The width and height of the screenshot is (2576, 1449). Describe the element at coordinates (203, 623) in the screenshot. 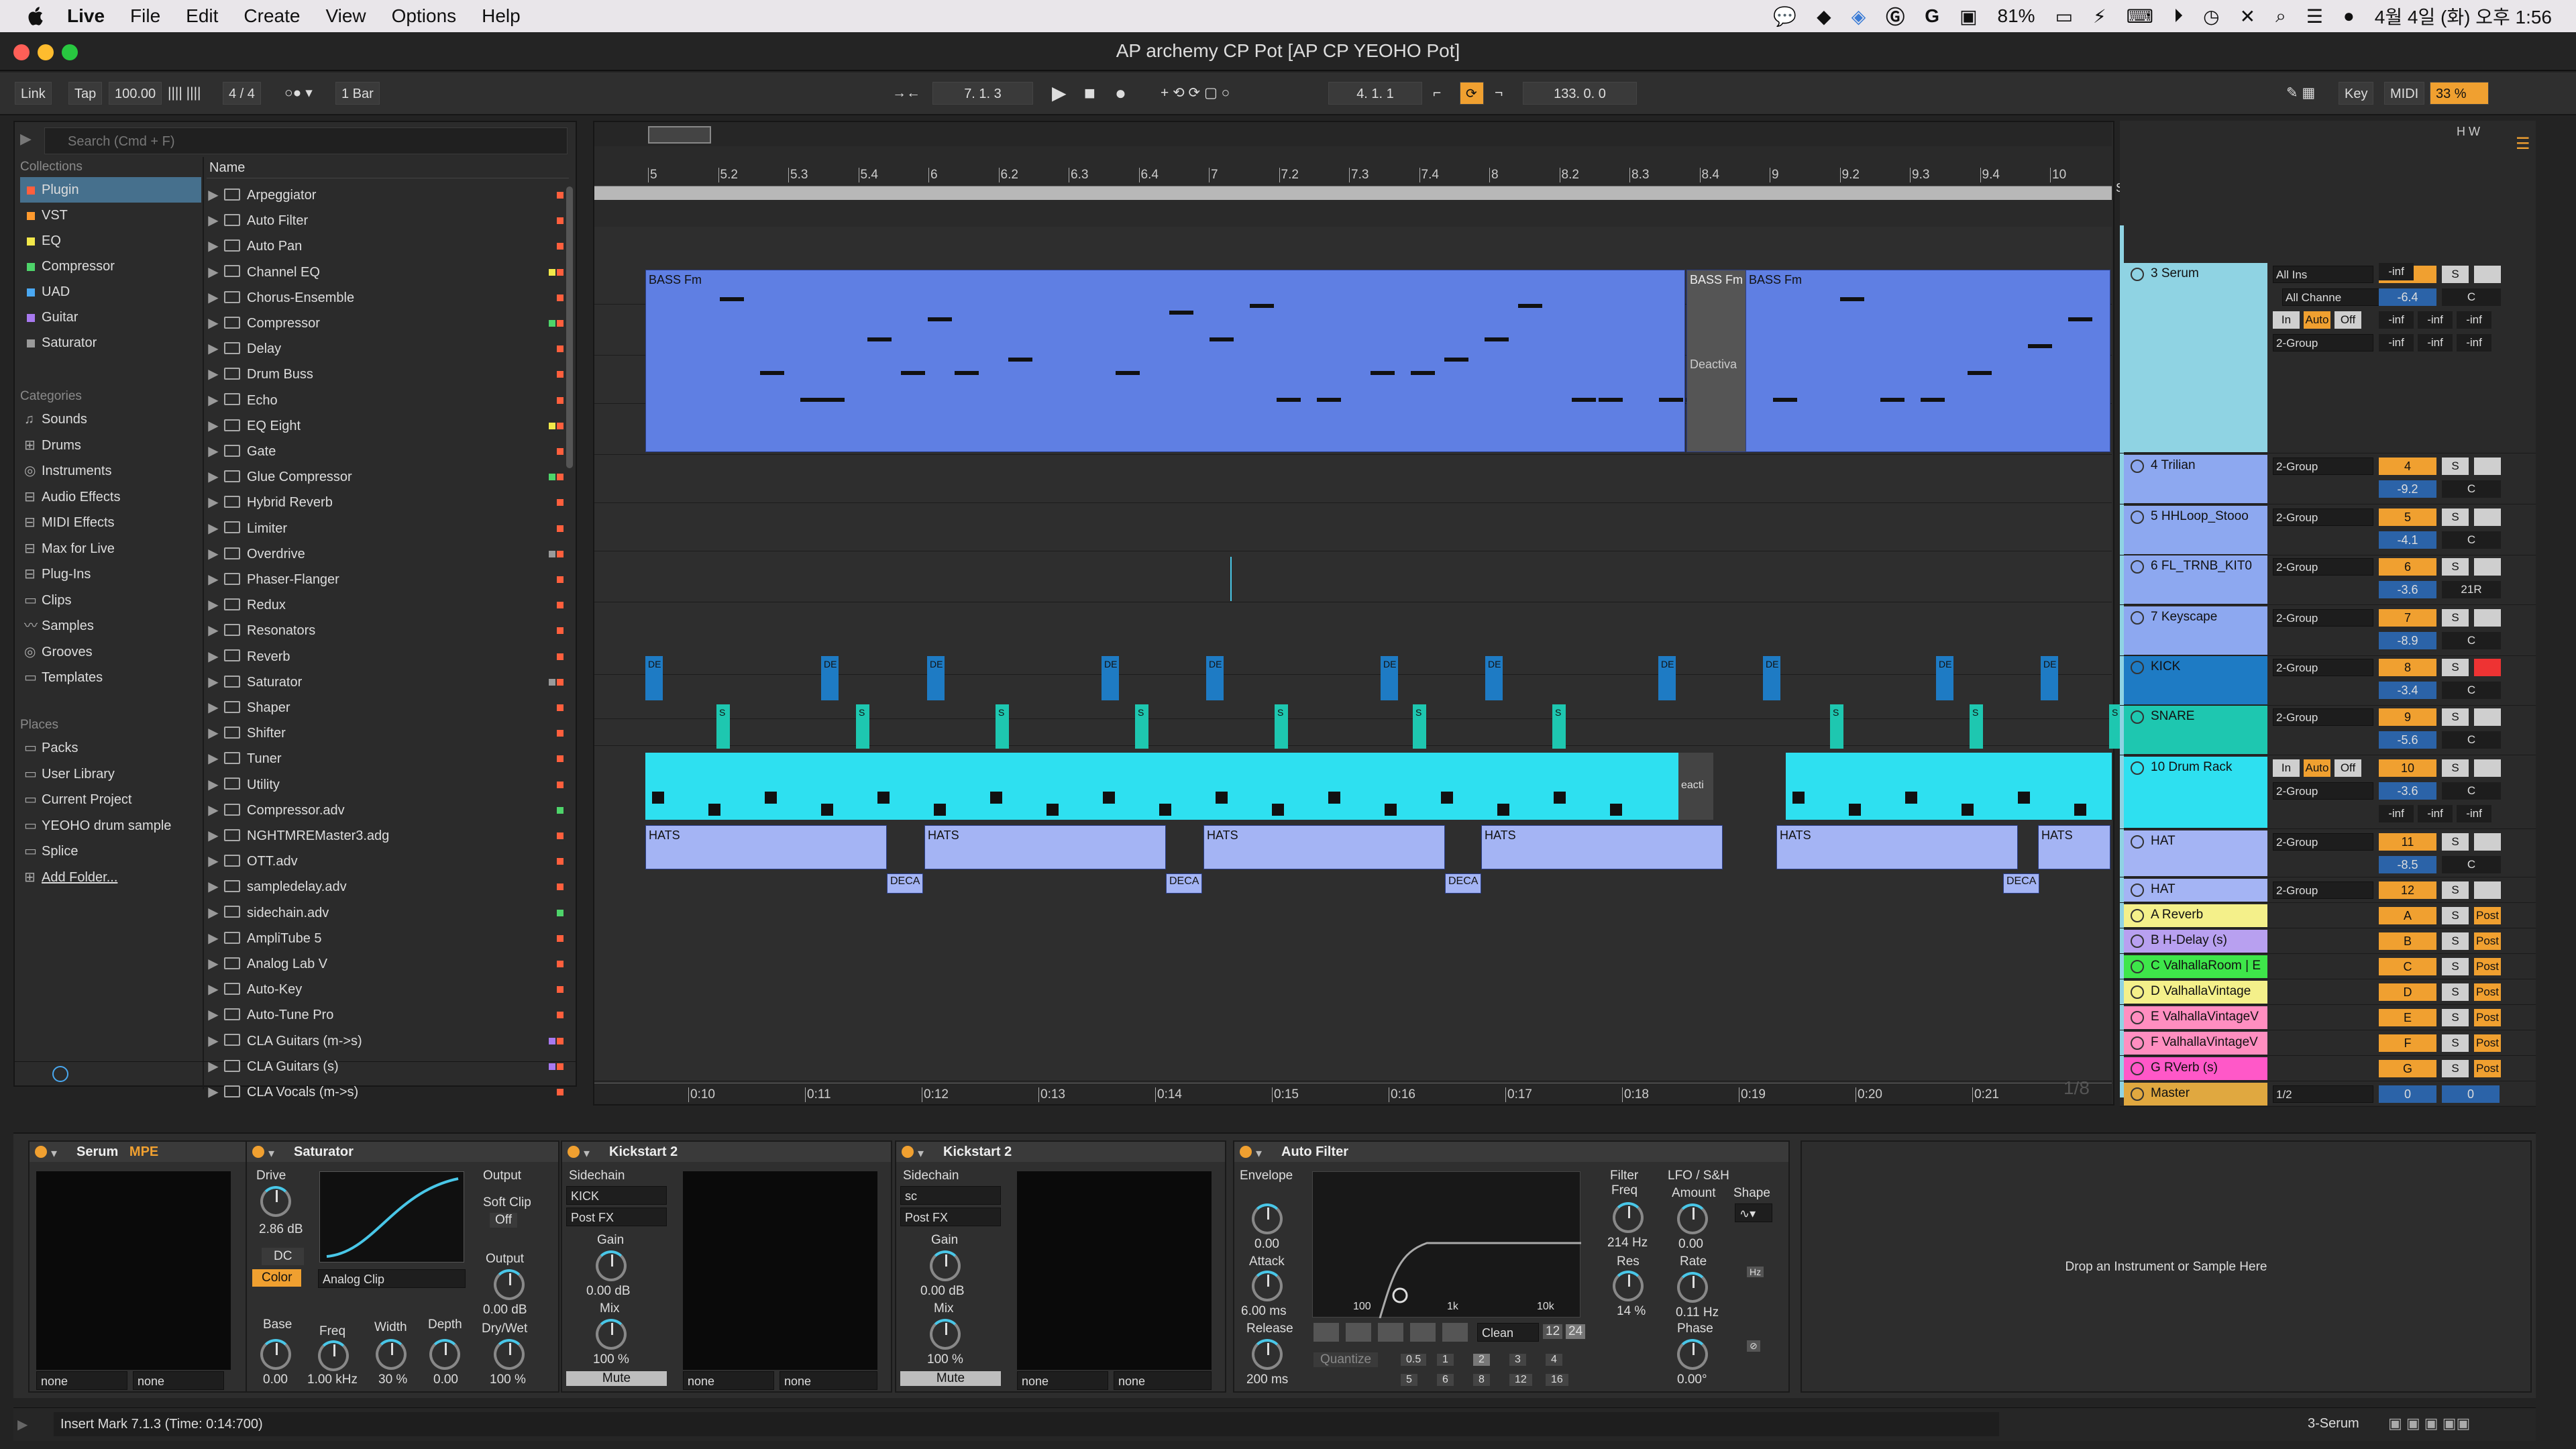

I see `browser-divider` at that location.